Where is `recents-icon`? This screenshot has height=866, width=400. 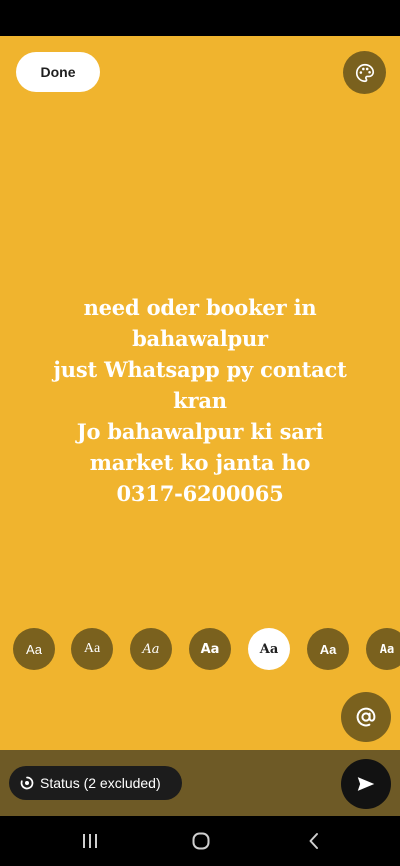 recents-icon is located at coordinates (90, 841).